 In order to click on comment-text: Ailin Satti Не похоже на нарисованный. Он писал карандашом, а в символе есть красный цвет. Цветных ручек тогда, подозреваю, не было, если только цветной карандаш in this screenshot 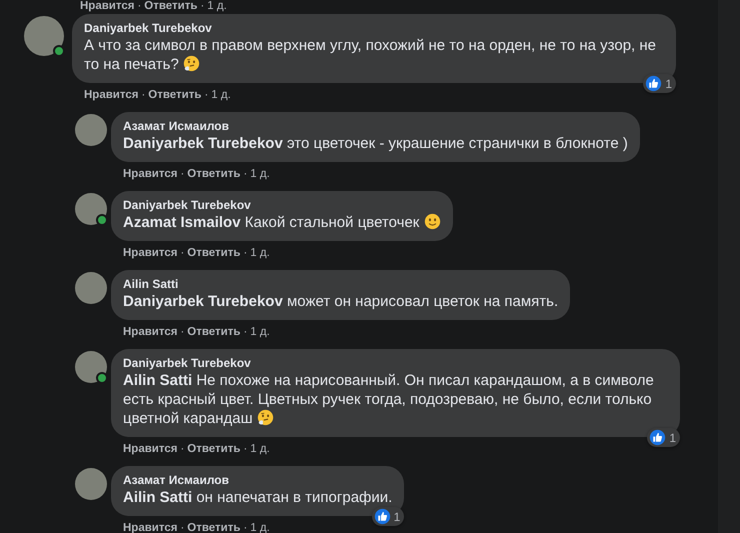, I will do `click(389, 399)`.